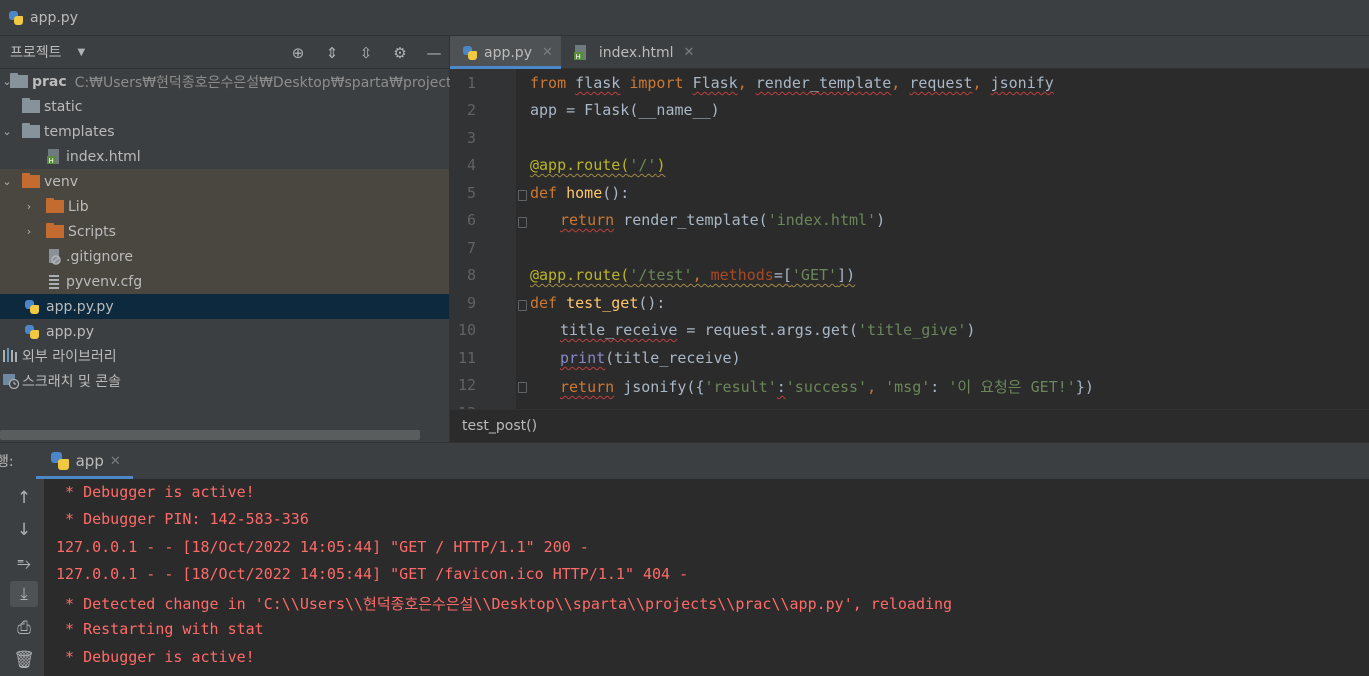 The width and height of the screenshot is (1369, 676). Describe the element at coordinates (580, 275) in the screenshot. I see `code-token: @app.route(` at that location.